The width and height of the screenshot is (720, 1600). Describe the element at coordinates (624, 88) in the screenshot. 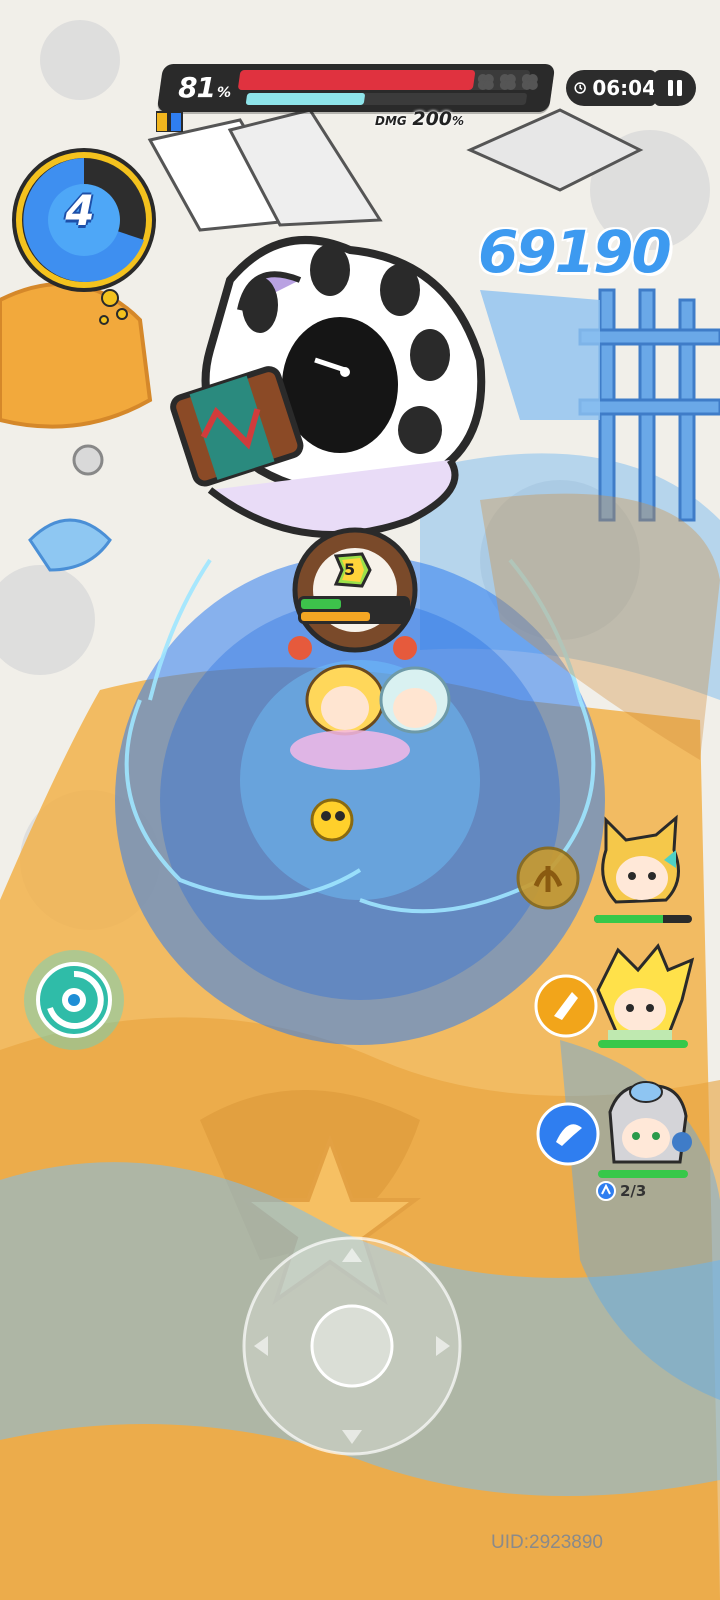

I see `timer-value: 06:04` at that location.